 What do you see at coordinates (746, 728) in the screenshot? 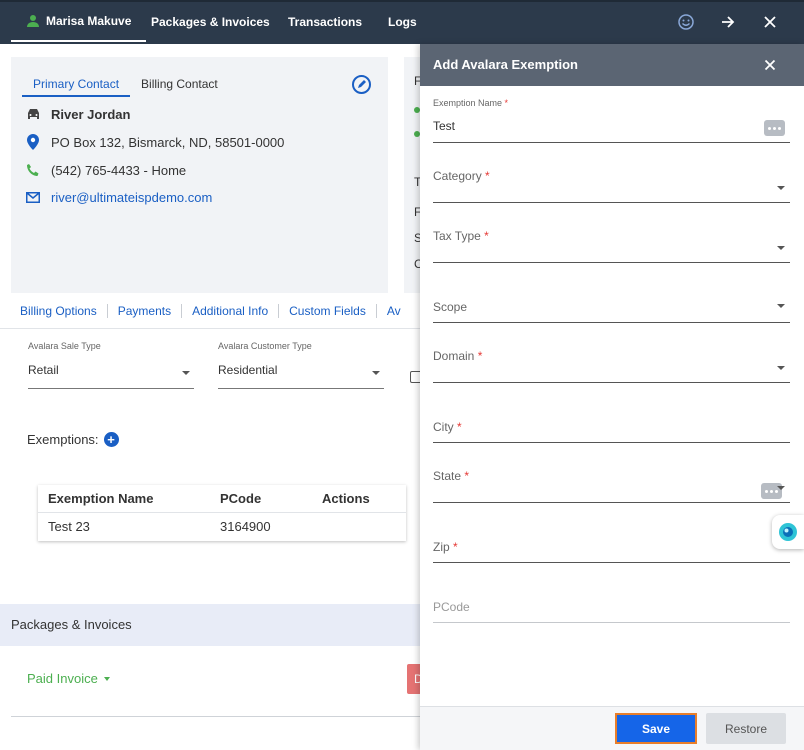
I see `restore-button: Restore` at bounding box center [746, 728].